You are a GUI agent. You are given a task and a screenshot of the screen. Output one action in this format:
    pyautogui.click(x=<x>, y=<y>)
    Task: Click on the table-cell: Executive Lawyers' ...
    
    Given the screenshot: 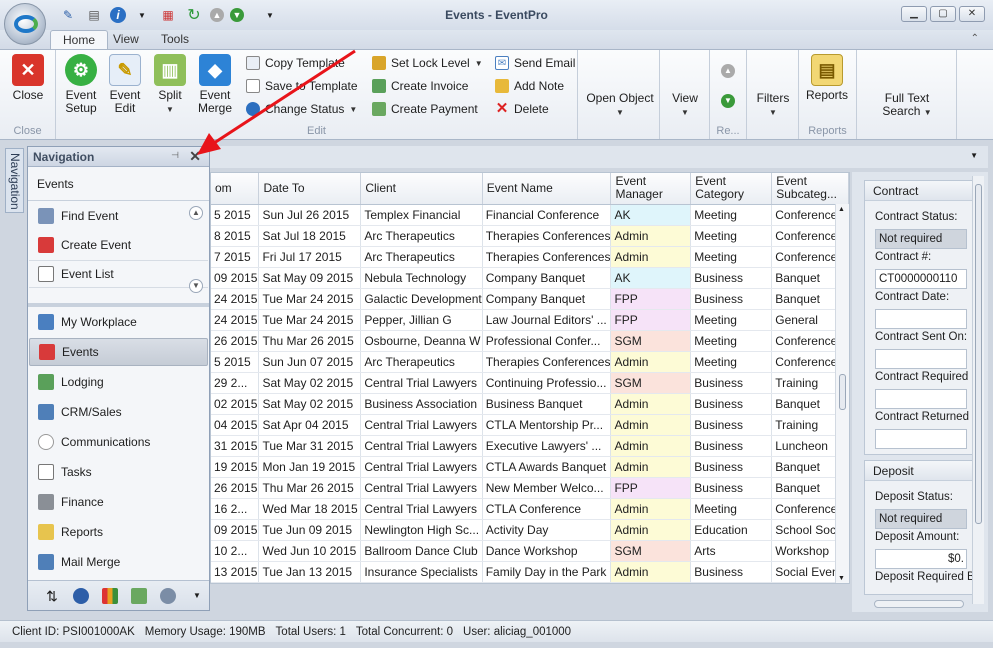 What is the action you would take?
    pyautogui.click(x=547, y=446)
    